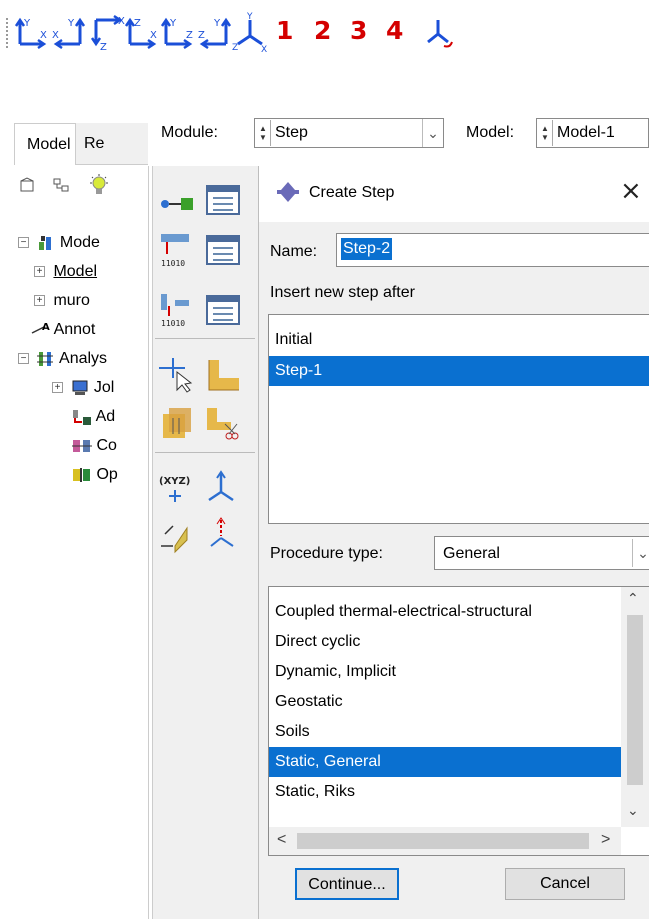  I want to click on procedure-type-combo: General ⌄, so click(541, 553).